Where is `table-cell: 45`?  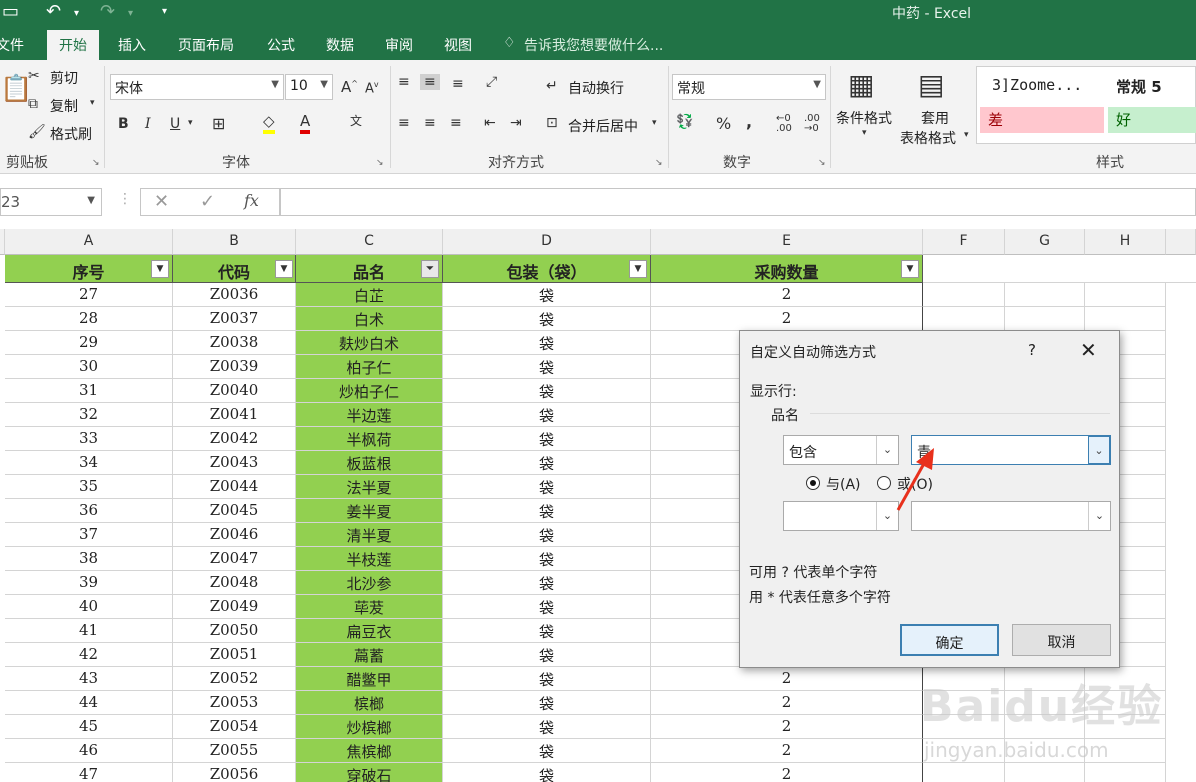
table-cell: 45 is located at coordinates (89, 727).